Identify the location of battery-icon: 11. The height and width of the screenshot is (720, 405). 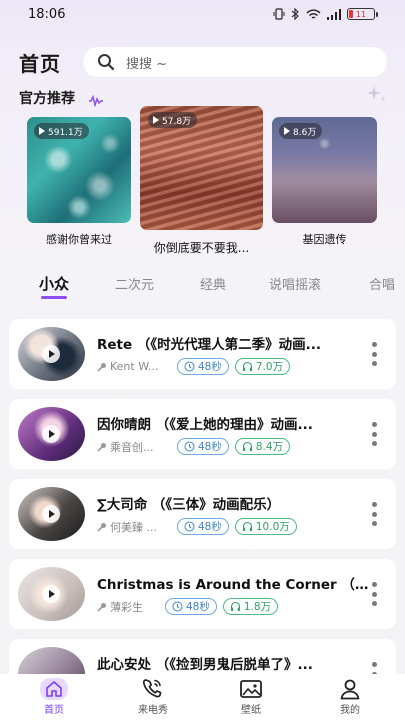
(362, 14).